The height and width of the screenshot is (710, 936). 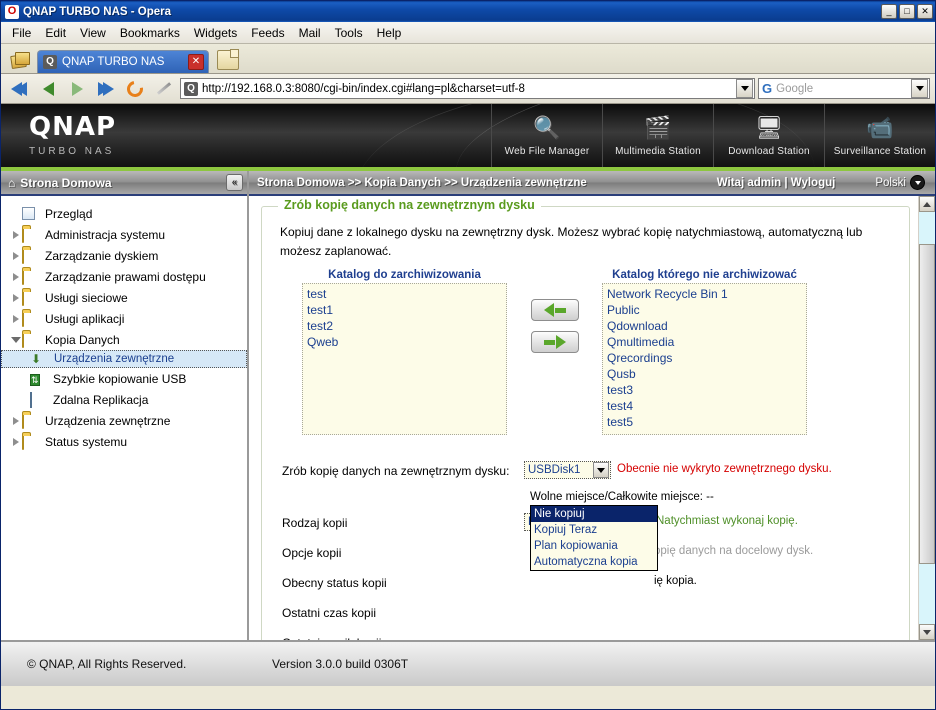 I want to click on sidebar-item-uslugi-aplikacji: Usługi aplikacji, so click(x=124, y=318).